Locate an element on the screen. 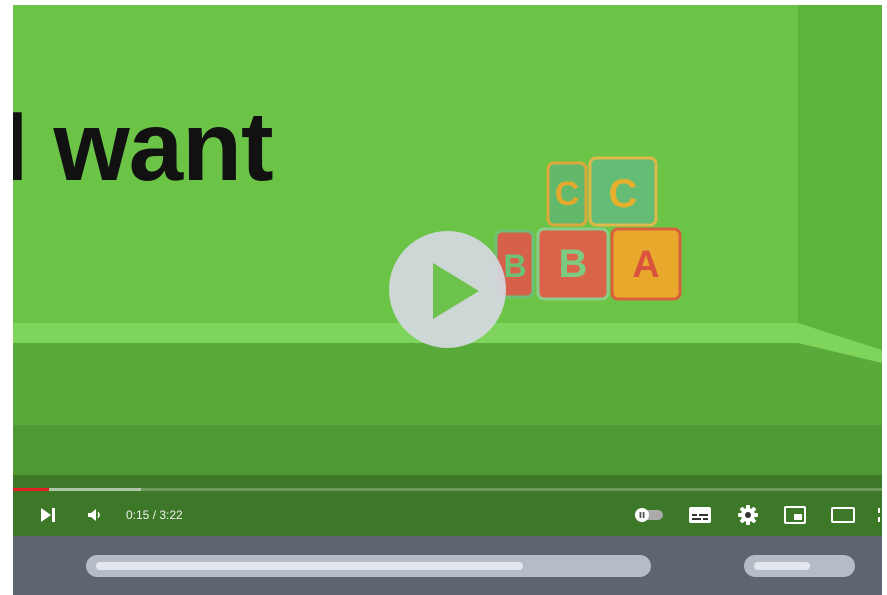 The image size is (887, 595). theater-mode-icon is located at coordinates (843, 515).